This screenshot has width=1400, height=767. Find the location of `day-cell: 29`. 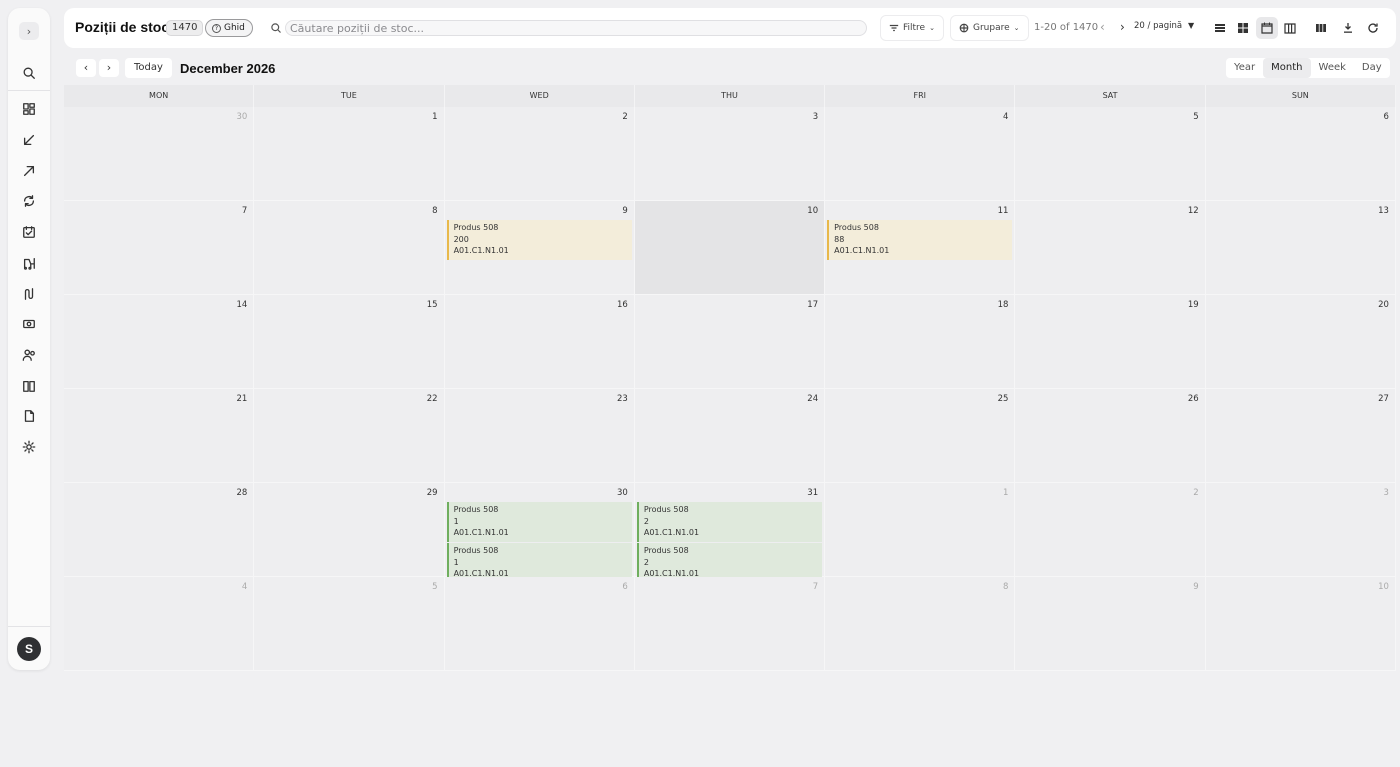

day-cell: 29 is located at coordinates (349, 529).